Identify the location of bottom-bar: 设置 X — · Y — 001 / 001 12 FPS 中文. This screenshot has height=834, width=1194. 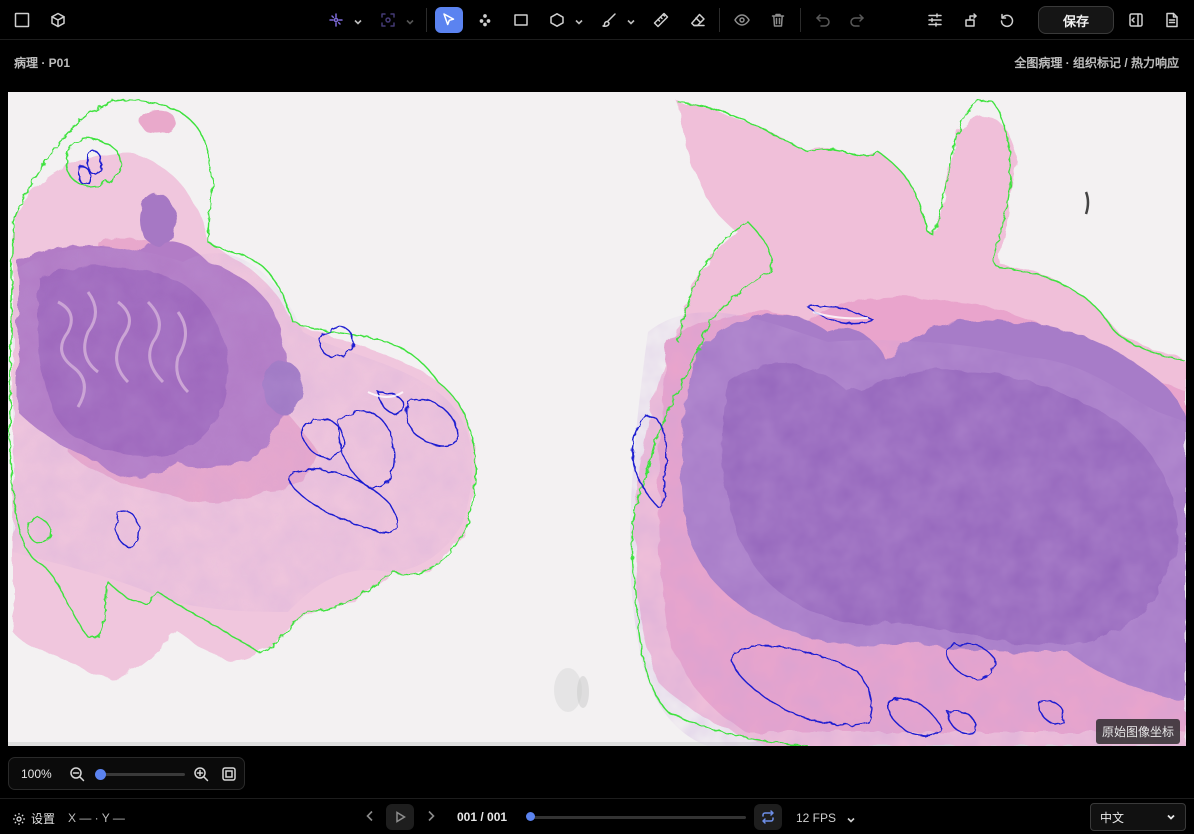
(597, 816).